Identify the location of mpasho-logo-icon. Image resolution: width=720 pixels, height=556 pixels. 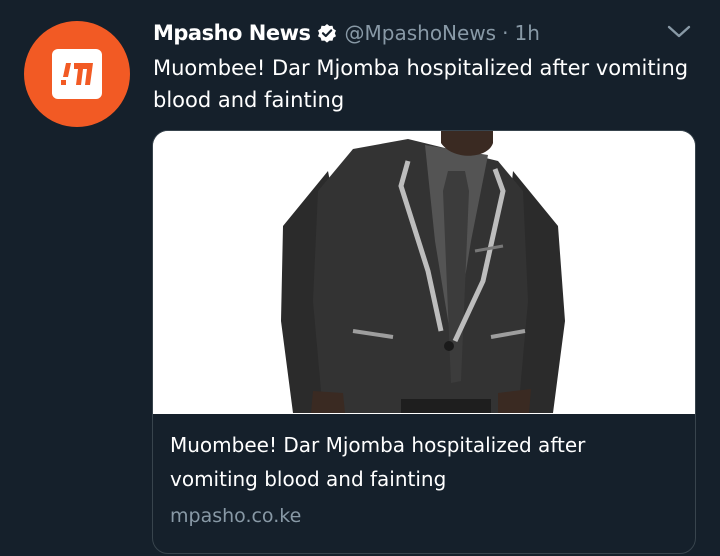
(77, 74).